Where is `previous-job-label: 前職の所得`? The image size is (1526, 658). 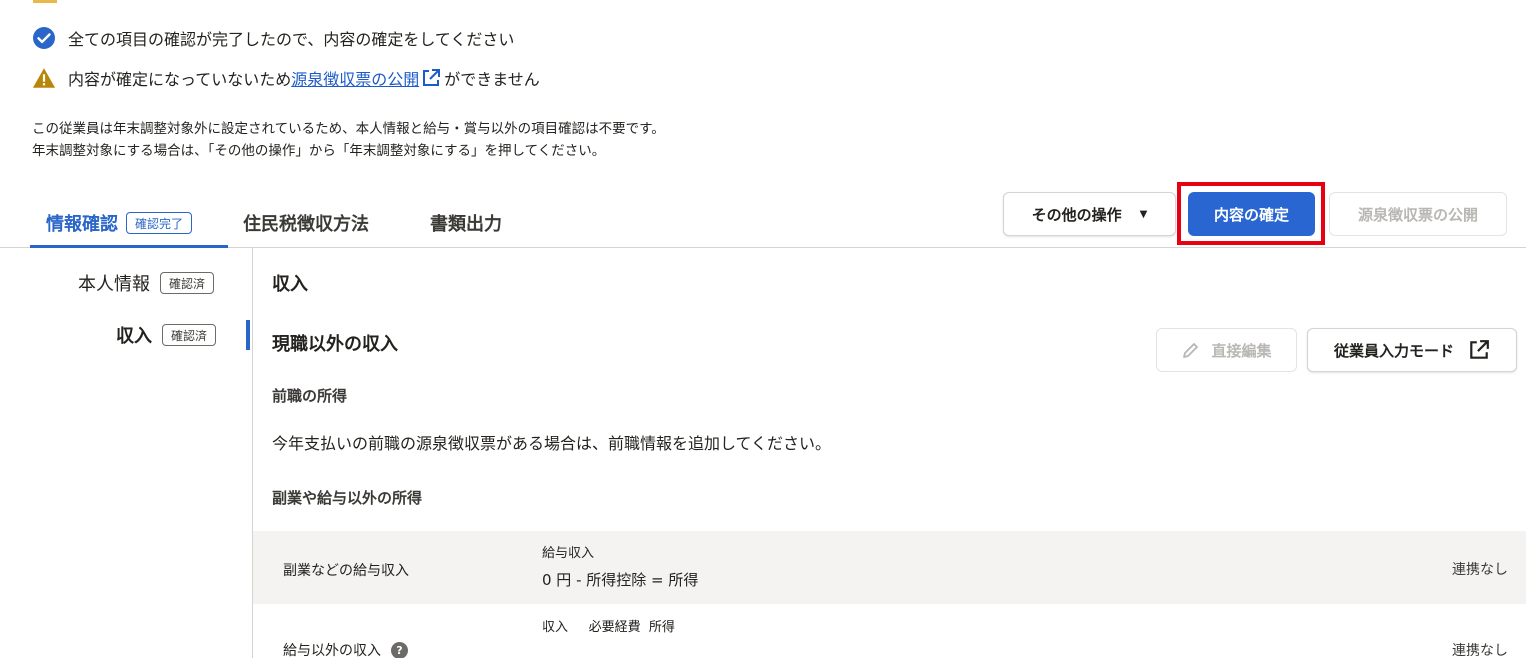
previous-job-label: 前職の所得 is located at coordinates (310, 396).